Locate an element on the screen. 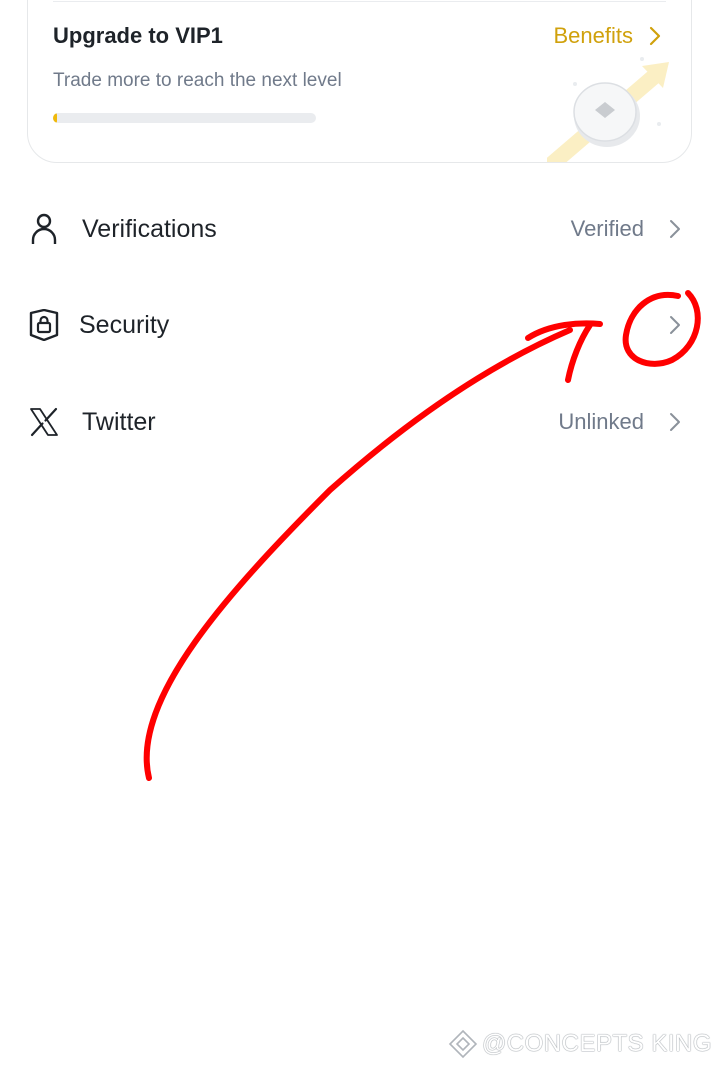 This screenshot has width=720, height=1069. coin-illustration is located at coordinates (608, 109).